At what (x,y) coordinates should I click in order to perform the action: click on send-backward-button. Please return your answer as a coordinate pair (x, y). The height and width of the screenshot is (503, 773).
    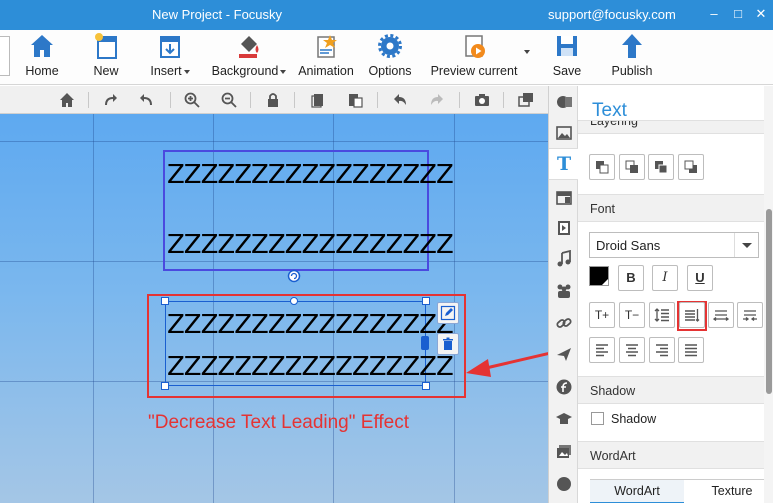
    Looking at the image, I should click on (661, 167).